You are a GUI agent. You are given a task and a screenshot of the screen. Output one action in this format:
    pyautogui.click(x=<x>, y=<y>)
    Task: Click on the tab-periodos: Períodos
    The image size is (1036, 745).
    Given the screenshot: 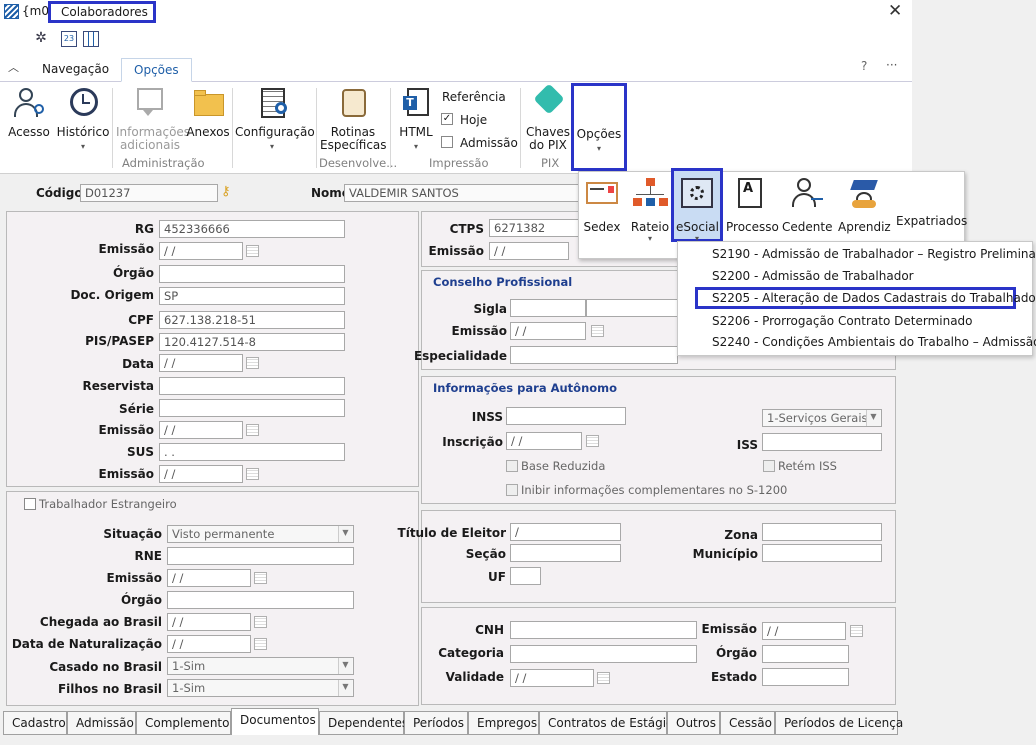 What is the action you would take?
    pyautogui.click(x=436, y=723)
    